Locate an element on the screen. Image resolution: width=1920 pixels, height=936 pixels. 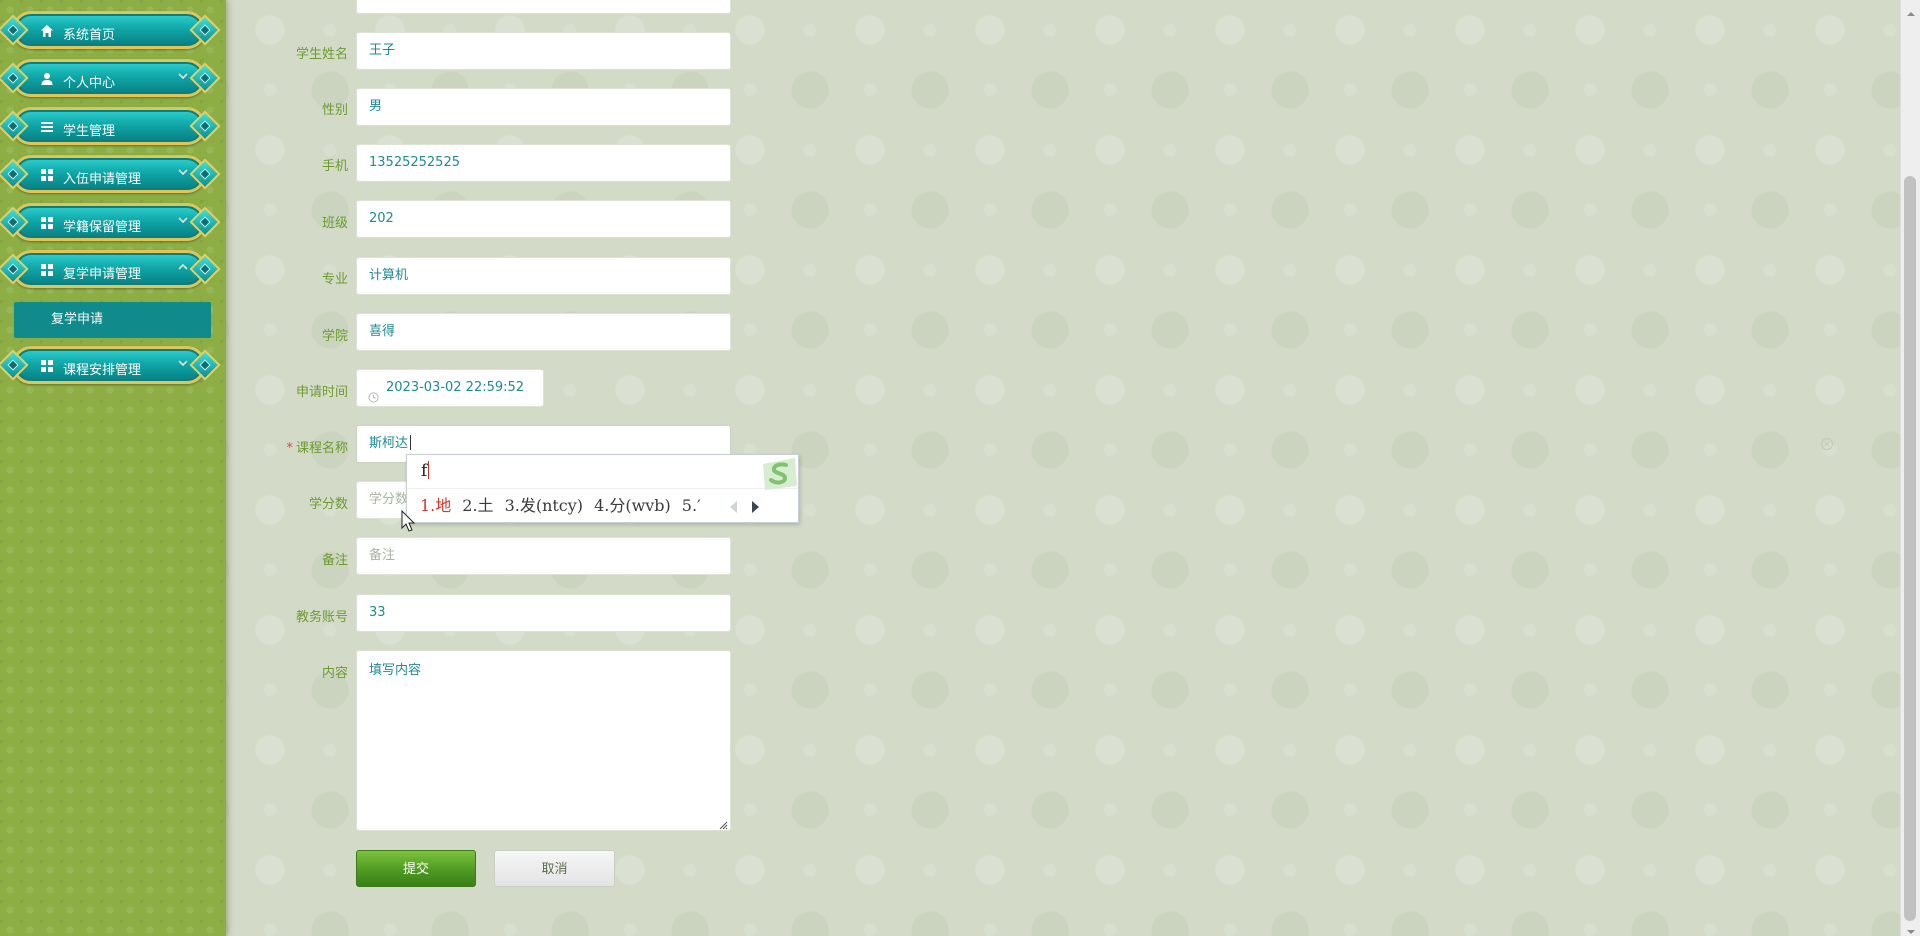
mouse-pointer-icon is located at coordinates (409, 521).